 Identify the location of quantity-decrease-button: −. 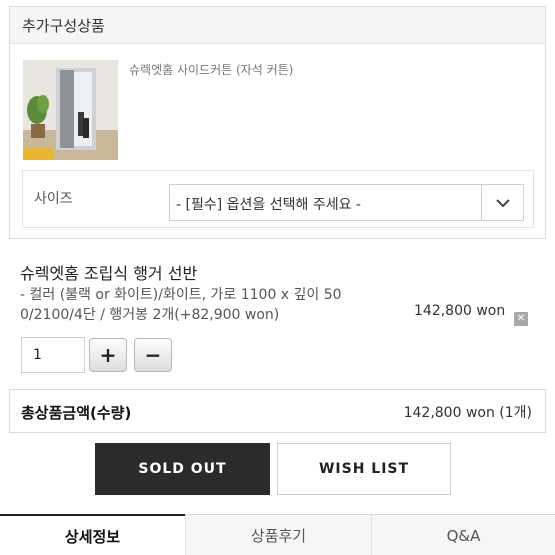
(153, 355).